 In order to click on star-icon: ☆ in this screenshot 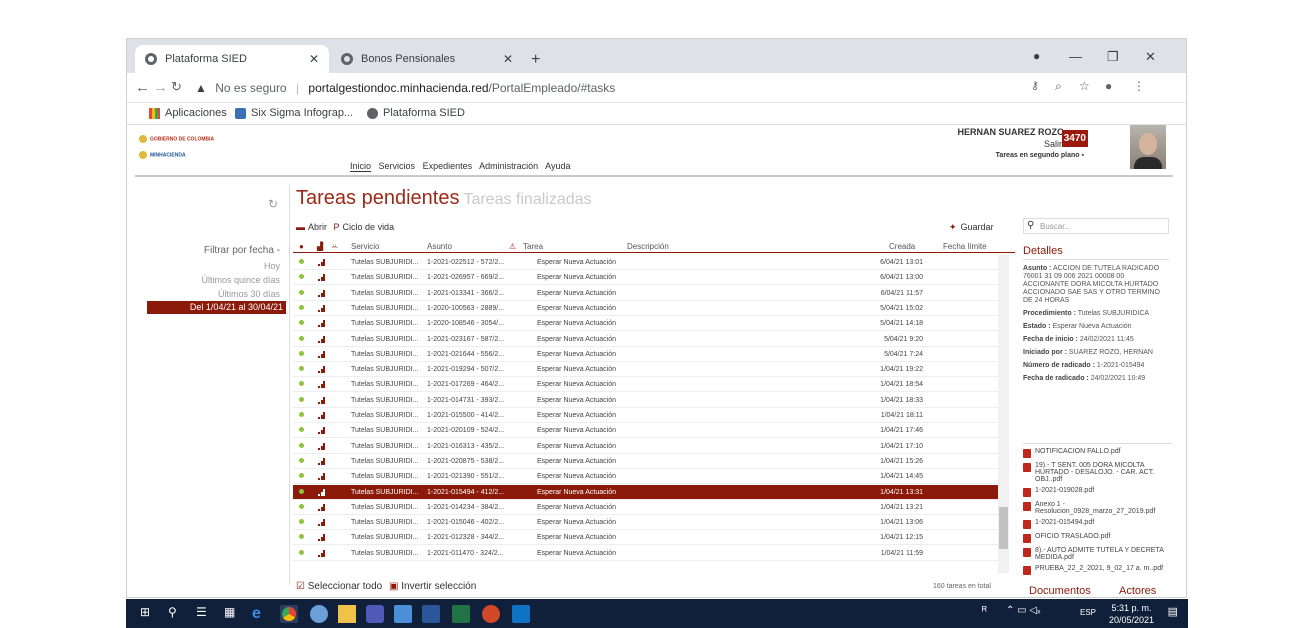, I will do `click(1084, 86)`.